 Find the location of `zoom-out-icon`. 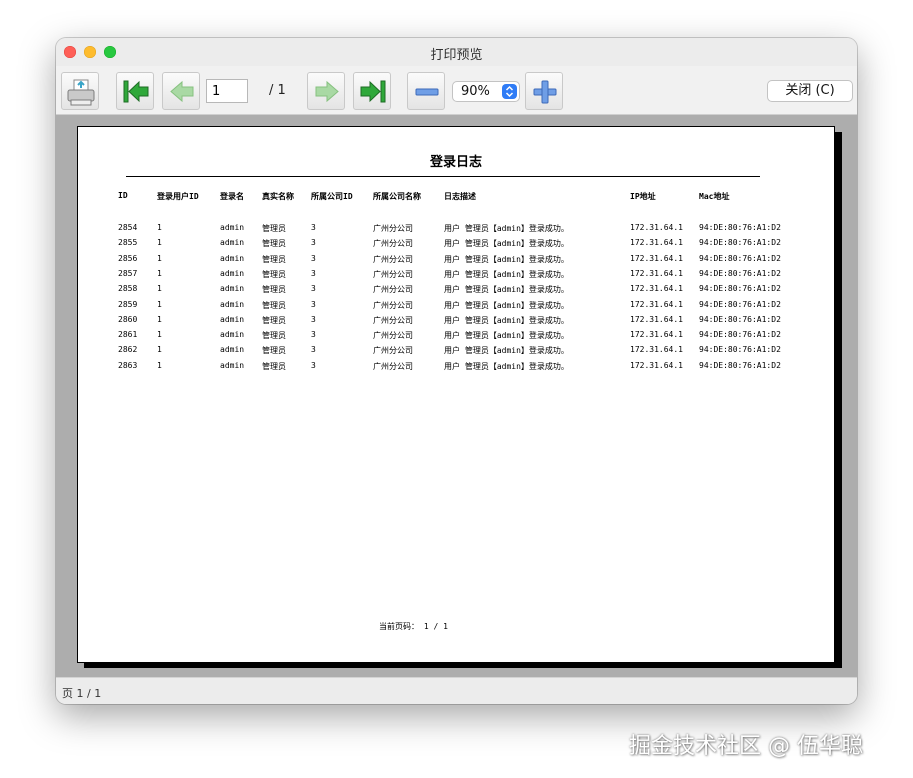

zoom-out-icon is located at coordinates (427, 92).